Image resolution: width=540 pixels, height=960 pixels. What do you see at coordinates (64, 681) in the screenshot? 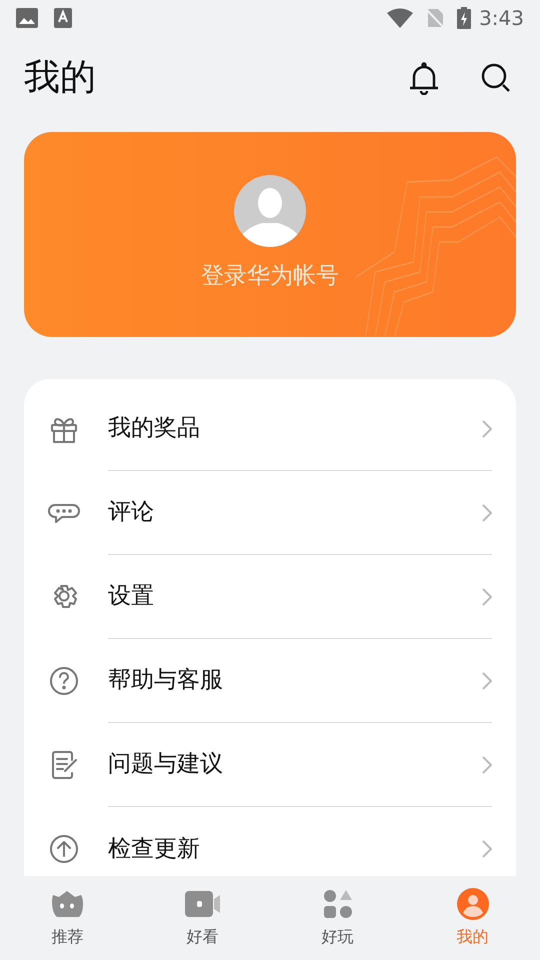
I see `help-icon` at bounding box center [64, 681].